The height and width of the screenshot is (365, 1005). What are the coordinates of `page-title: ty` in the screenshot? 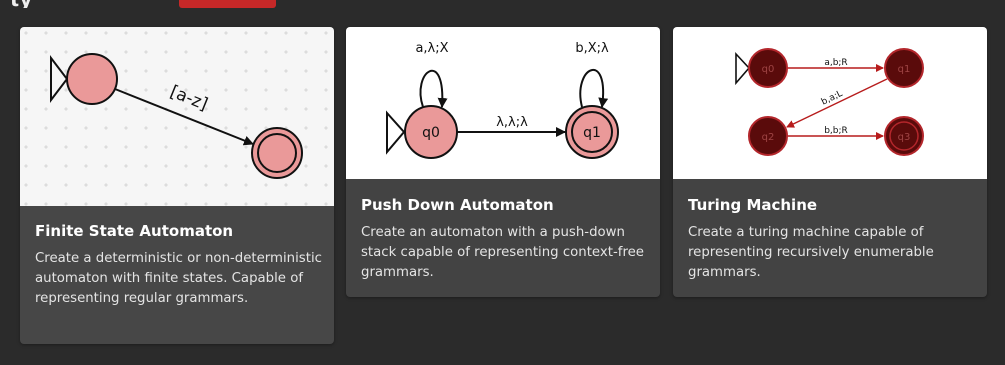 It's located at (70, 4).